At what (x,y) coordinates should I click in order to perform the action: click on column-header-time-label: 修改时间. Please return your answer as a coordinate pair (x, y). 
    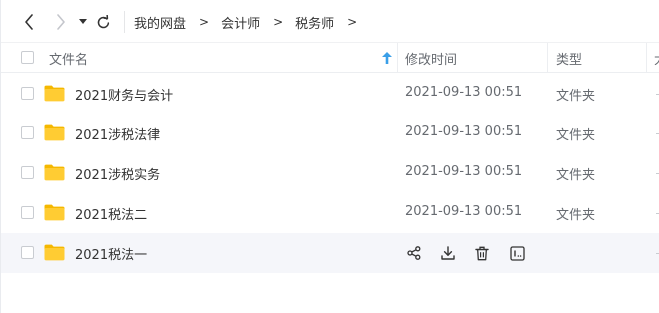
    Looking at the image, I should click on (431, 60).